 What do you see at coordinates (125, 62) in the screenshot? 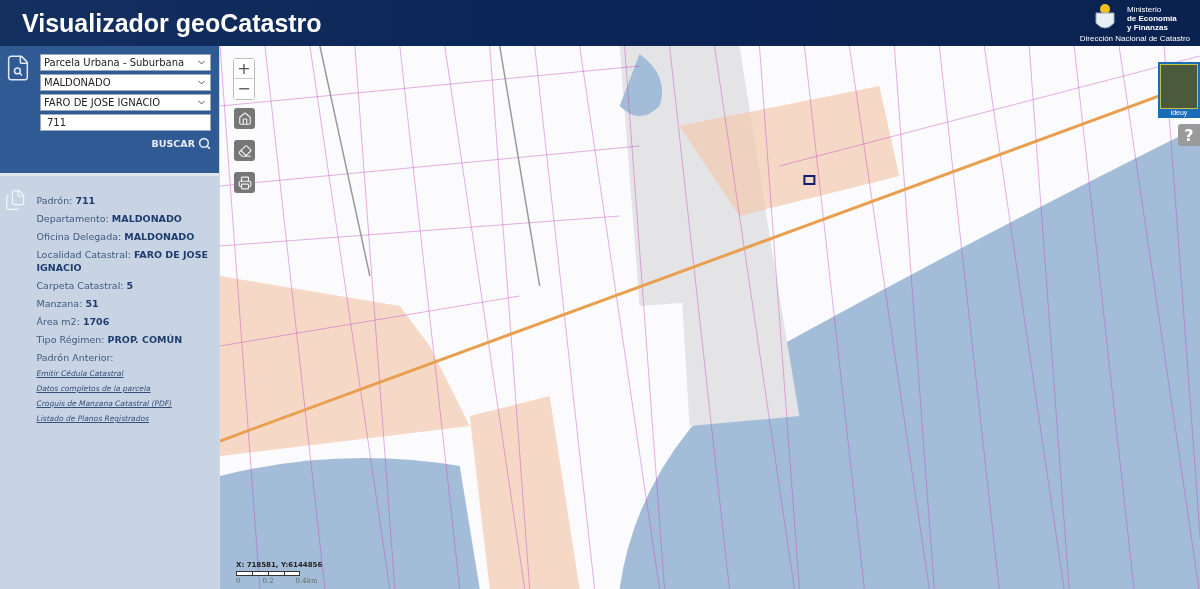
I see `dropdown-select: Parcela Urbana - Suburbana` at bounding box center [125, 62].